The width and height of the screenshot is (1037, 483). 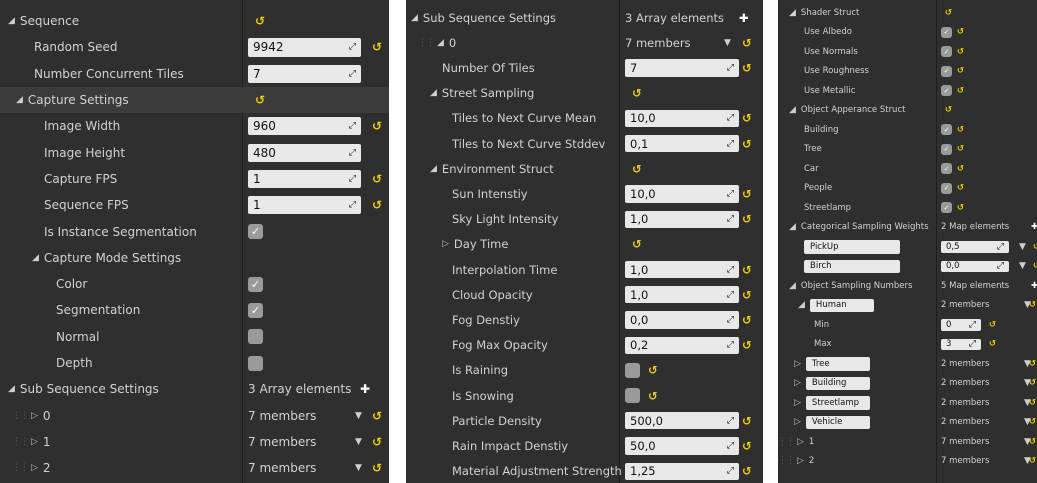 I want to click on tree-checkbox: ✓, so click(x=946, y=149).